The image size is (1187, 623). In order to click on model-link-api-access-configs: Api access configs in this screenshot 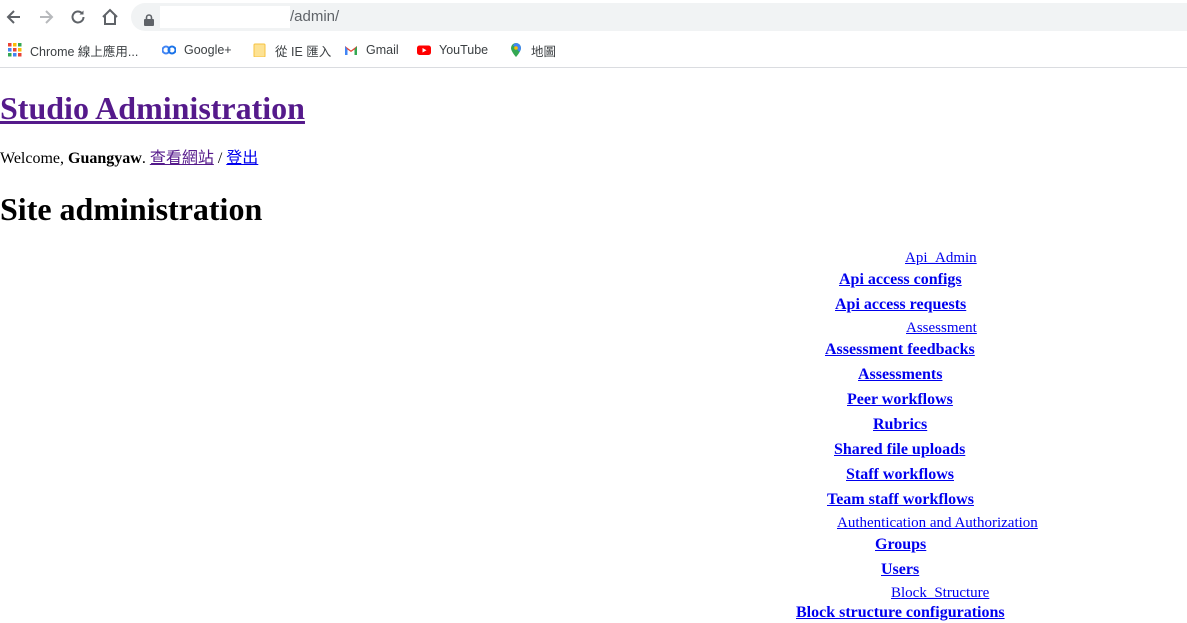, I will do `click(900, 280)`.